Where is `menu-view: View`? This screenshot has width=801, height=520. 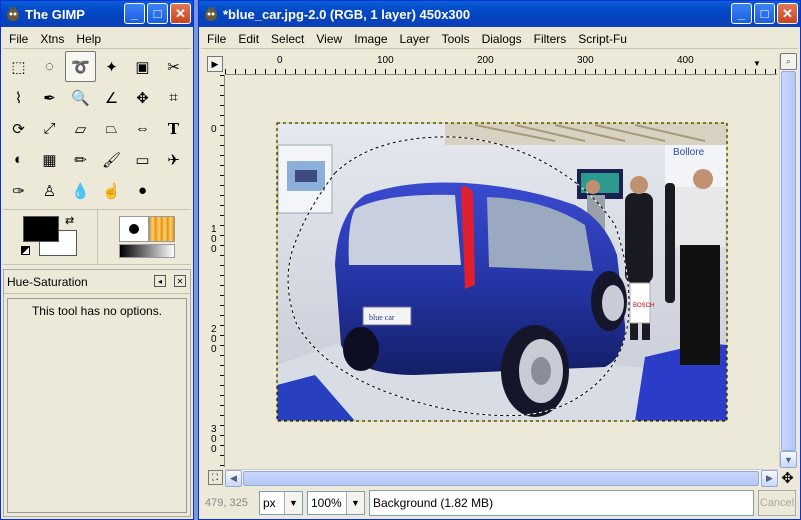 menu-view: View is located at coordinates (329, 39).